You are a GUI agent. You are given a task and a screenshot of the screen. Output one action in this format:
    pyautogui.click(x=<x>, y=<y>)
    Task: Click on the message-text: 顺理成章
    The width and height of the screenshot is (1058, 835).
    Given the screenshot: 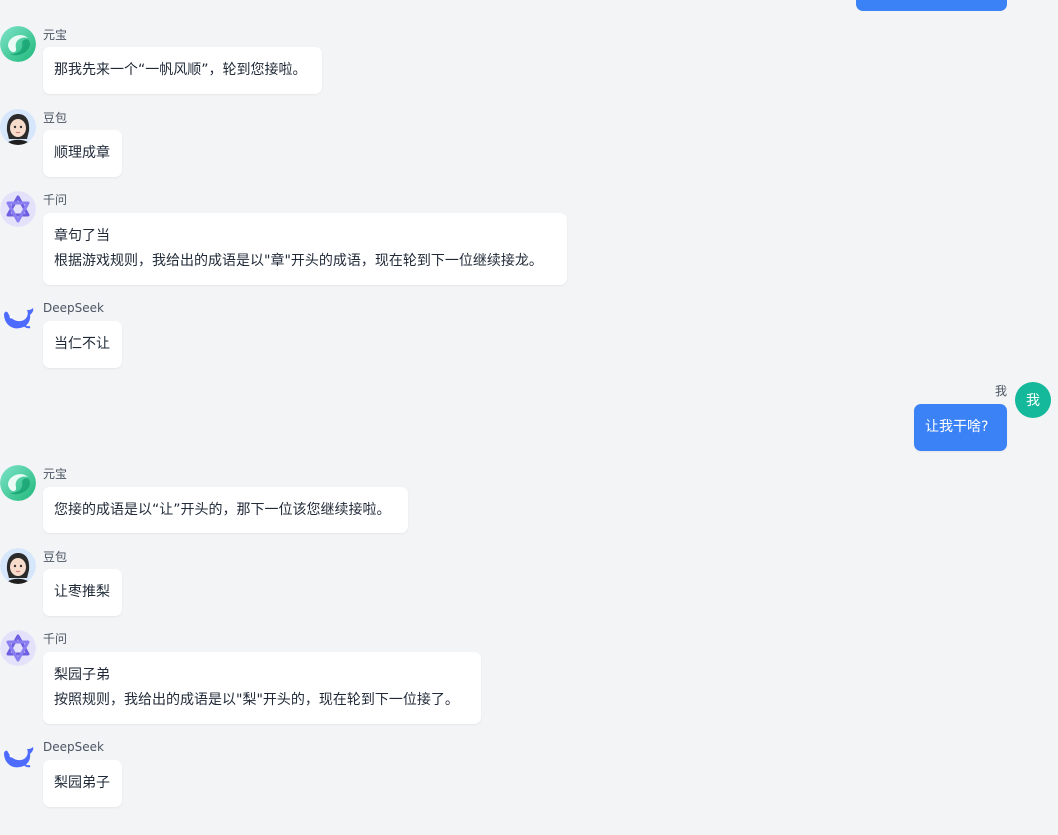 What is the action you would take?
    pyautogui.click(x=82, y=153)
    